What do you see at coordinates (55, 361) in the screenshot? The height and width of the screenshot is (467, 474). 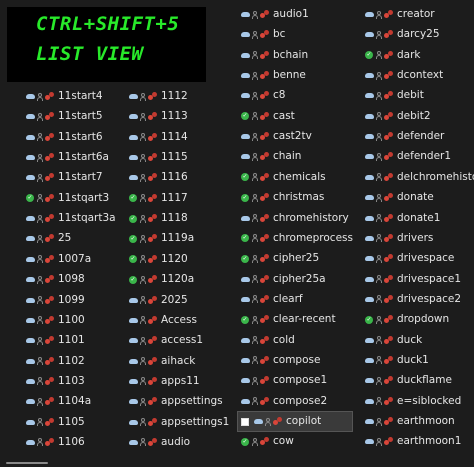 I see `file-item: 1102` at bounding box center [55, 361].